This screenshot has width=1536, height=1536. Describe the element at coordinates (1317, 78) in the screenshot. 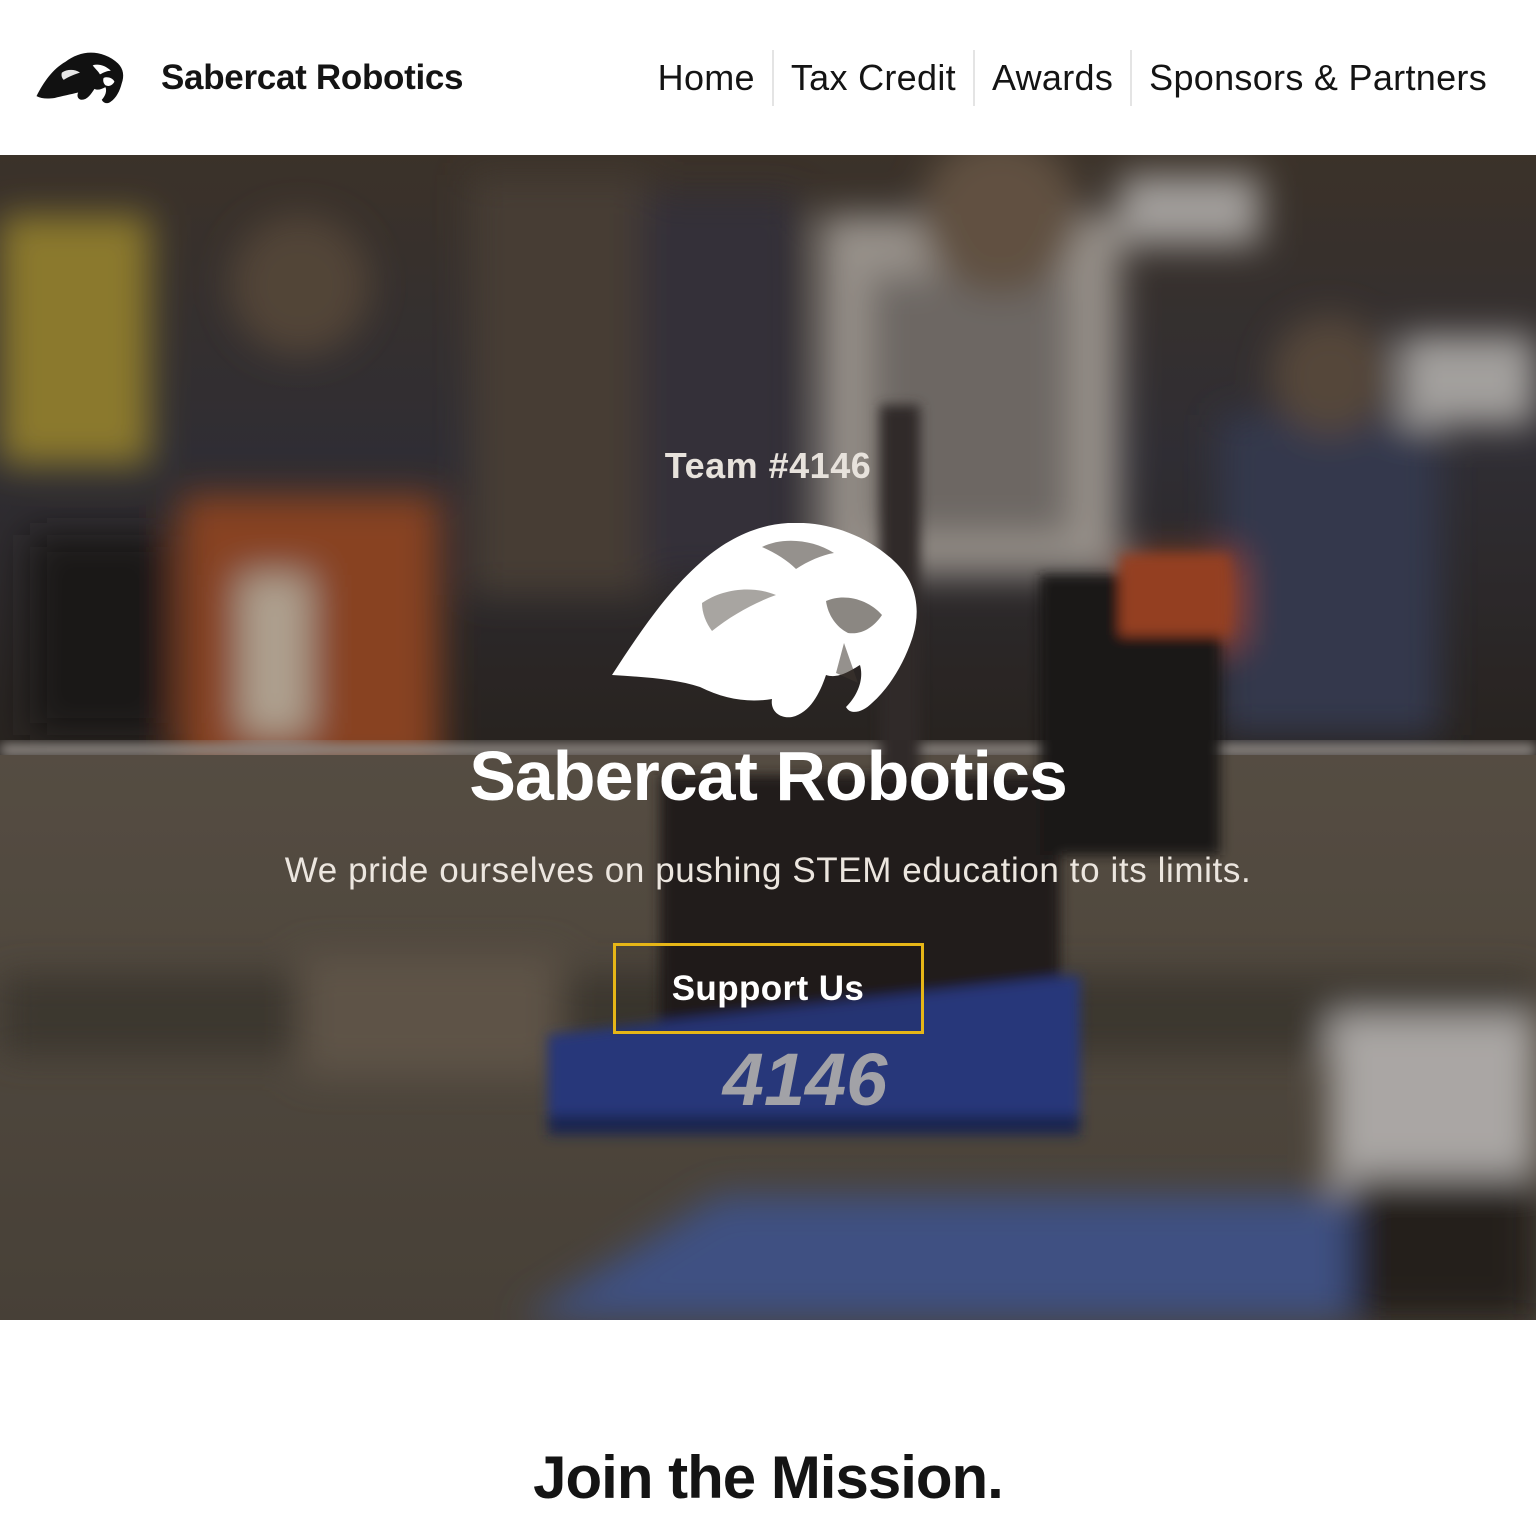

I see `nav-sponsors-partners: Sponsors & Partners` at that location.